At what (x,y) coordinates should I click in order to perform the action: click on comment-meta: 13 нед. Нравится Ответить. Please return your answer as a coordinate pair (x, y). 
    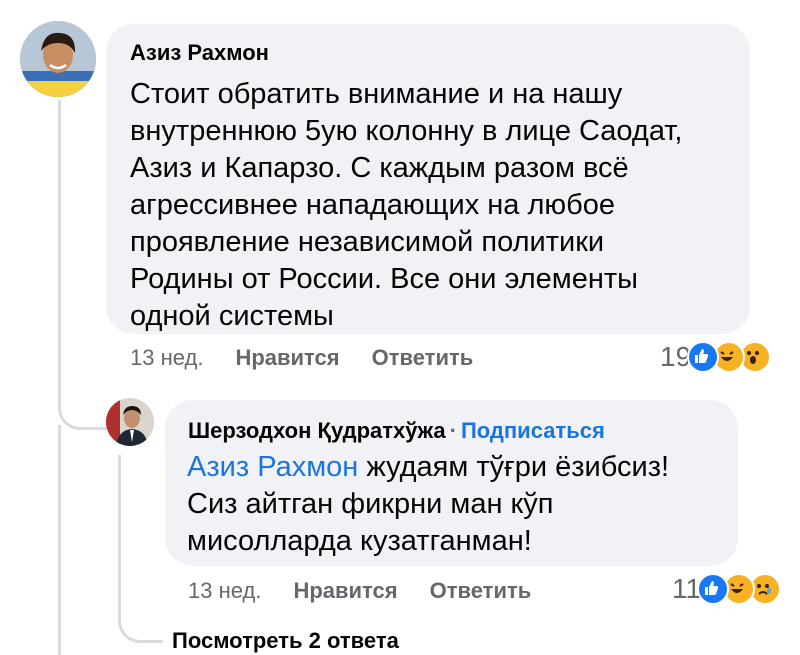
    Looking at the image, I should click on (317, 358).